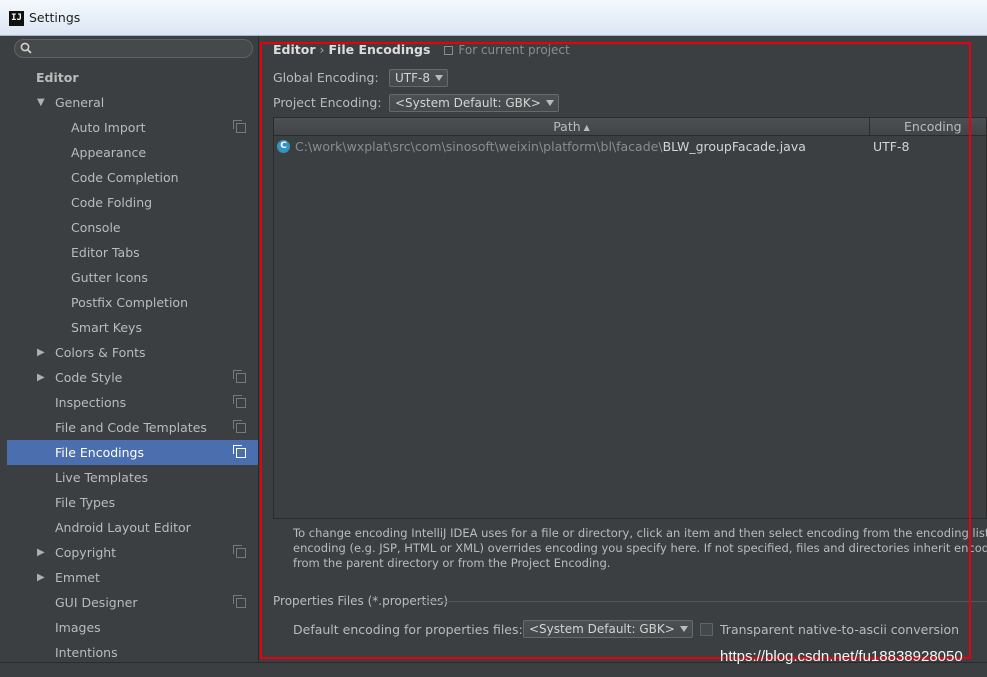 The image size is (987, 677). I want to click on project-encoding-value: <System Default: GBK>, so click(468, 103).